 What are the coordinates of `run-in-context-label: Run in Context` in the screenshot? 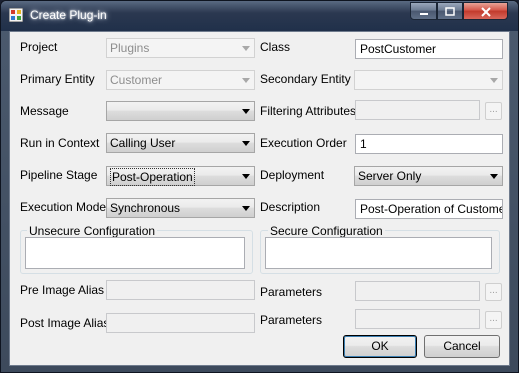 It's located at (60, 143).